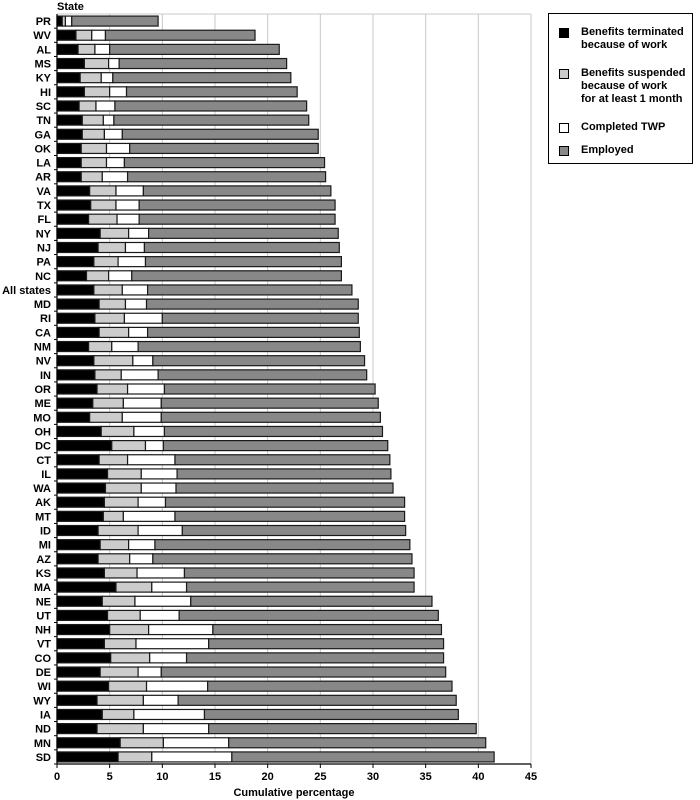 The height and width of the screenshot is (800, 700). What do you see at coordinates (43, 178) in the screenshot?
I see `y-tick-label: AR` at bounding box center [43, 178].